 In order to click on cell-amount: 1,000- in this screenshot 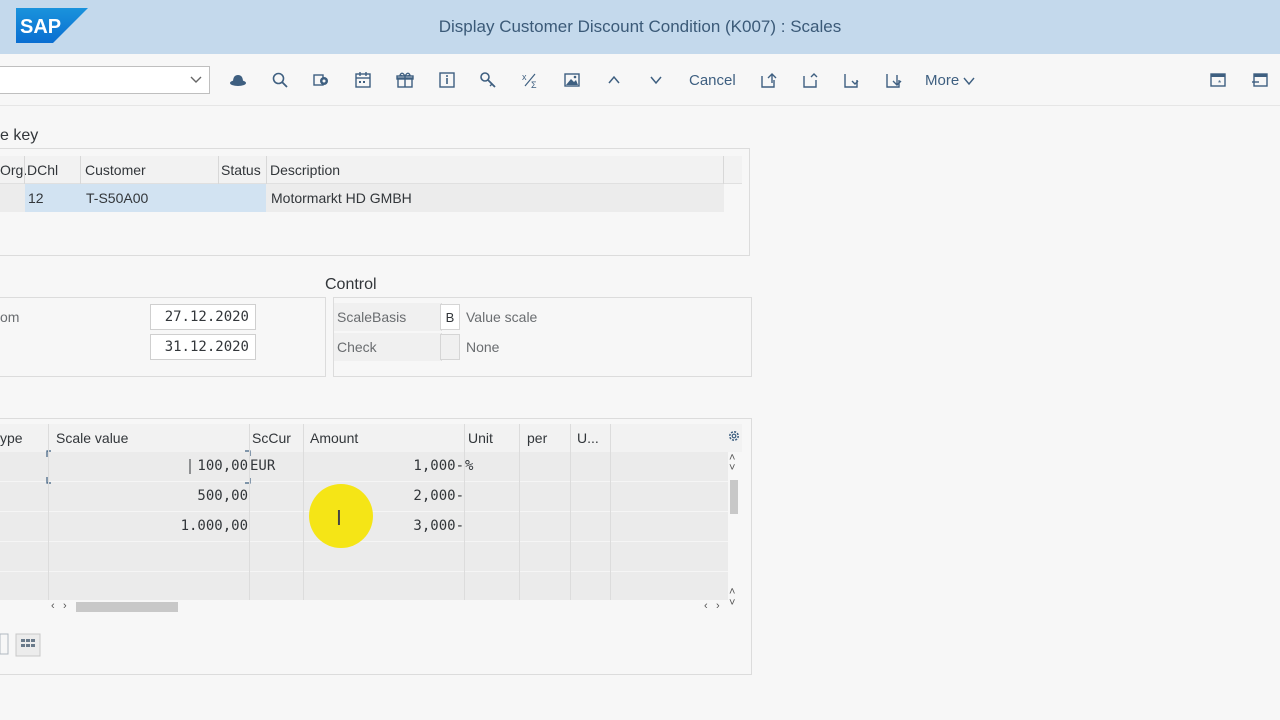, I will do `click(438, 466)`.